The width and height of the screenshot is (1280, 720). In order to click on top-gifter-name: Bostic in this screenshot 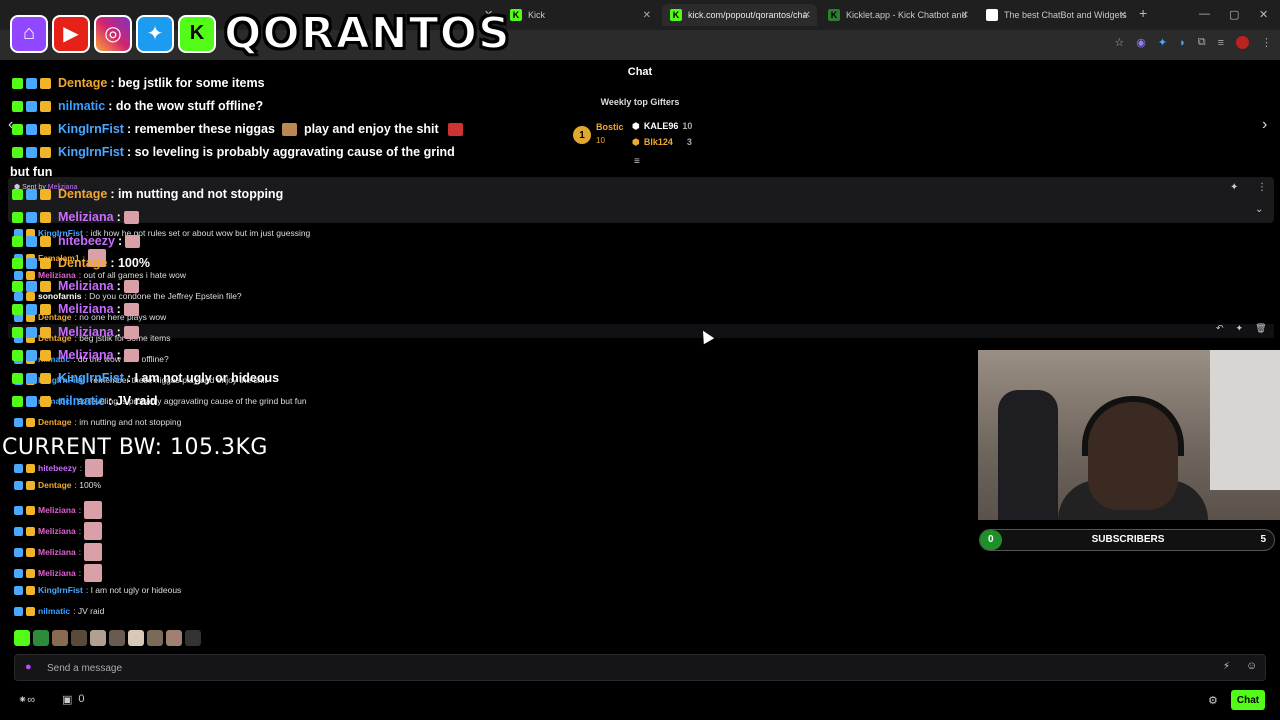, I will do `click(610, 127)`.